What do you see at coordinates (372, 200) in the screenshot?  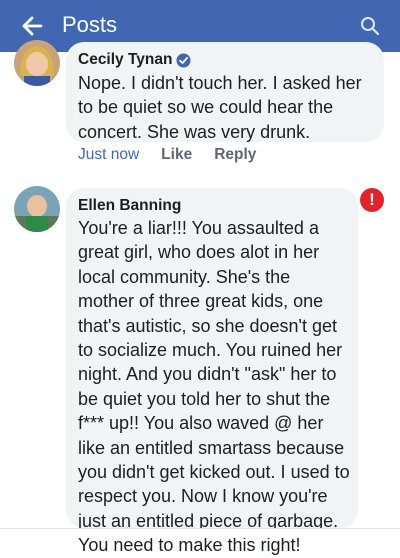 I see `error-exclamation-icon: !` at bounding box center [372, 200].